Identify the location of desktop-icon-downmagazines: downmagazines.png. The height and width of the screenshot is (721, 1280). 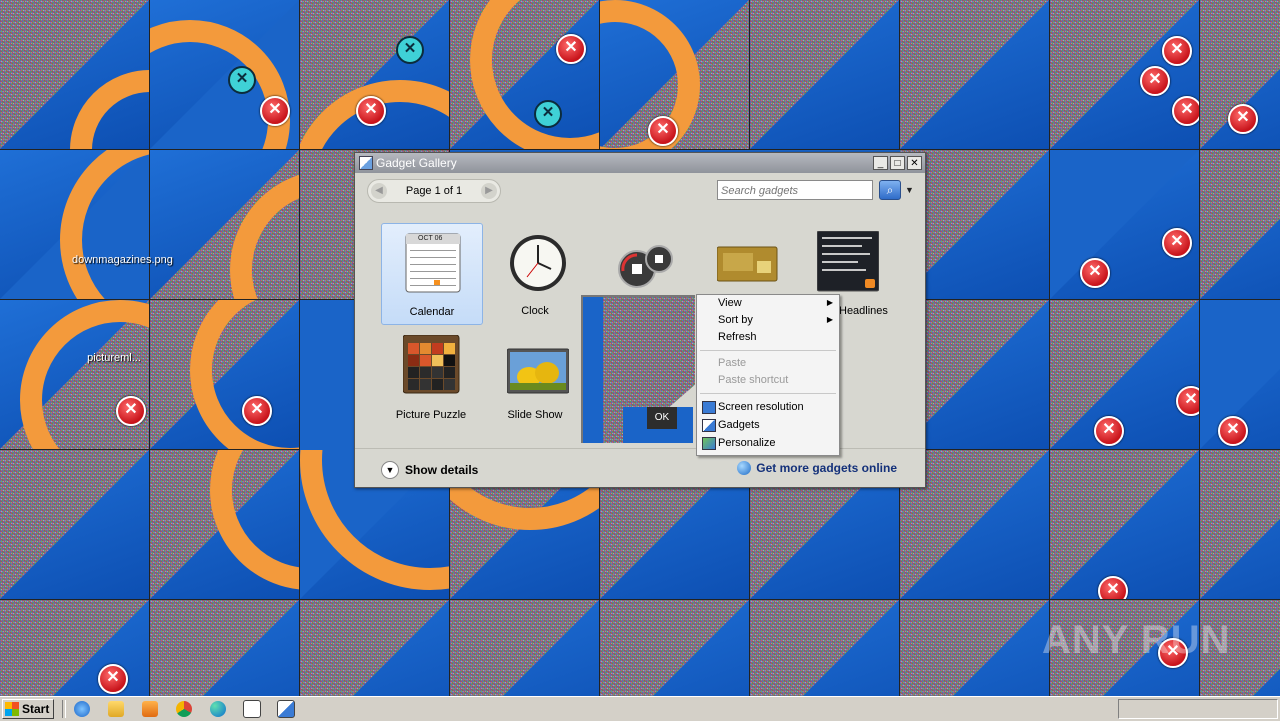
(122, 260).